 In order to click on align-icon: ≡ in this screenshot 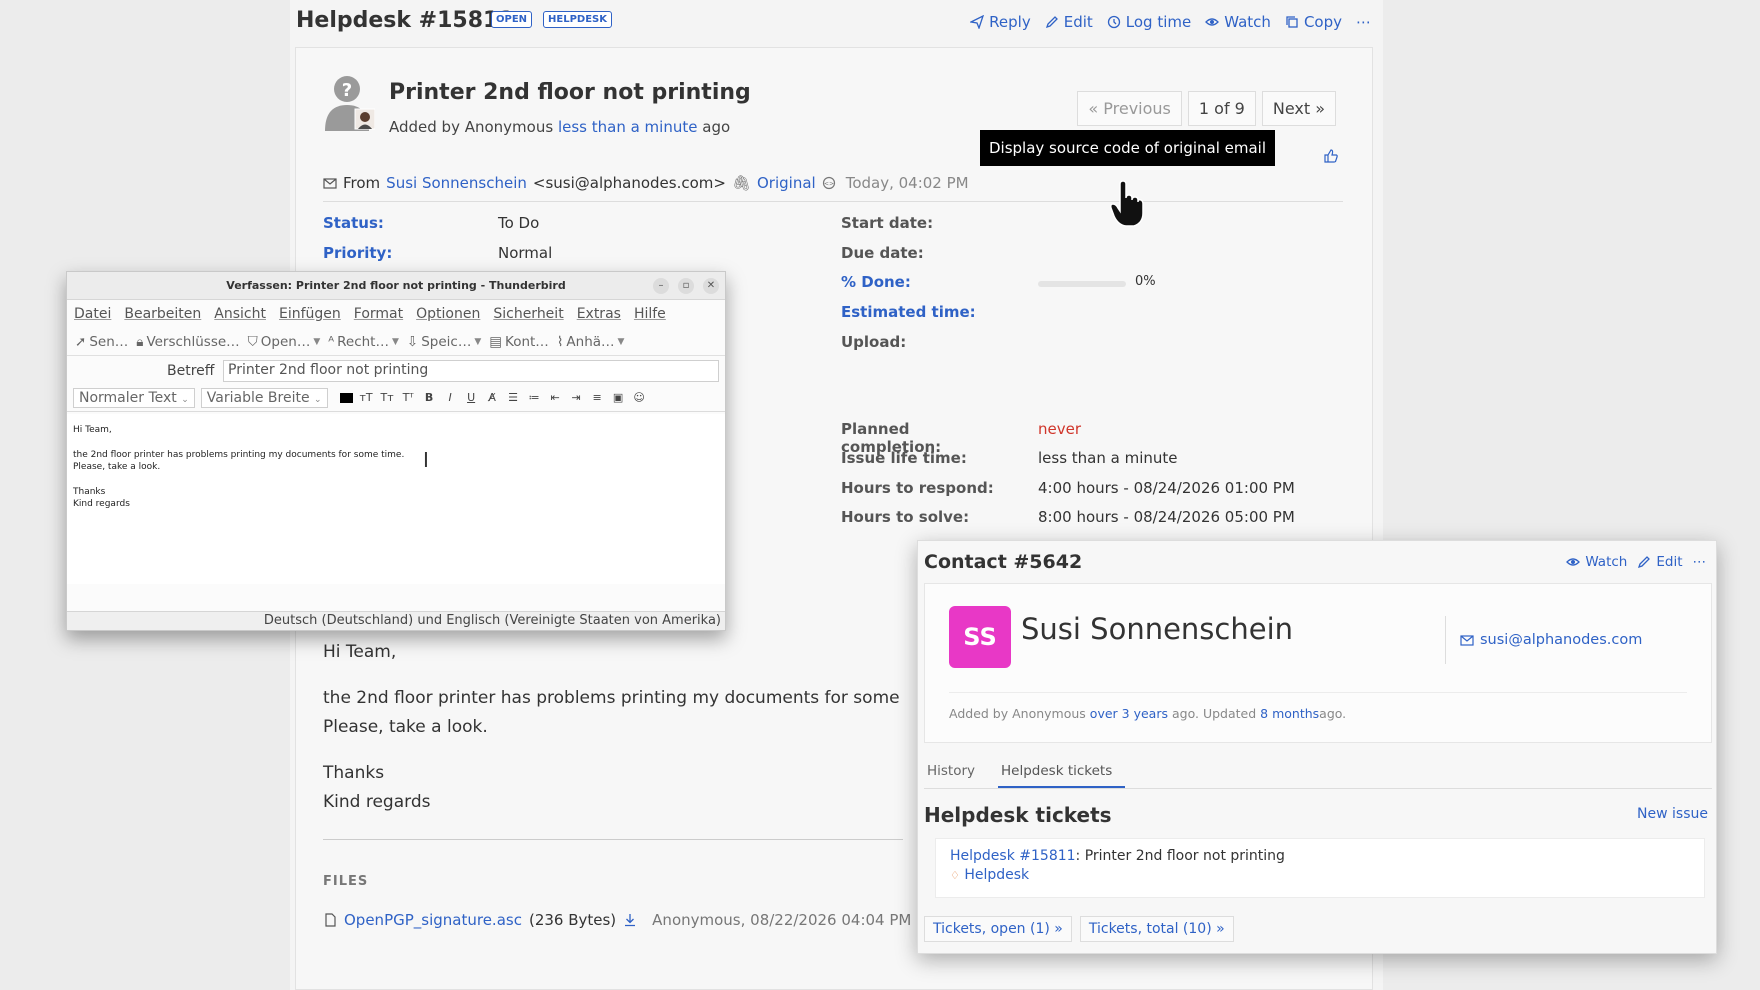, I will do `click(597, 397)`.